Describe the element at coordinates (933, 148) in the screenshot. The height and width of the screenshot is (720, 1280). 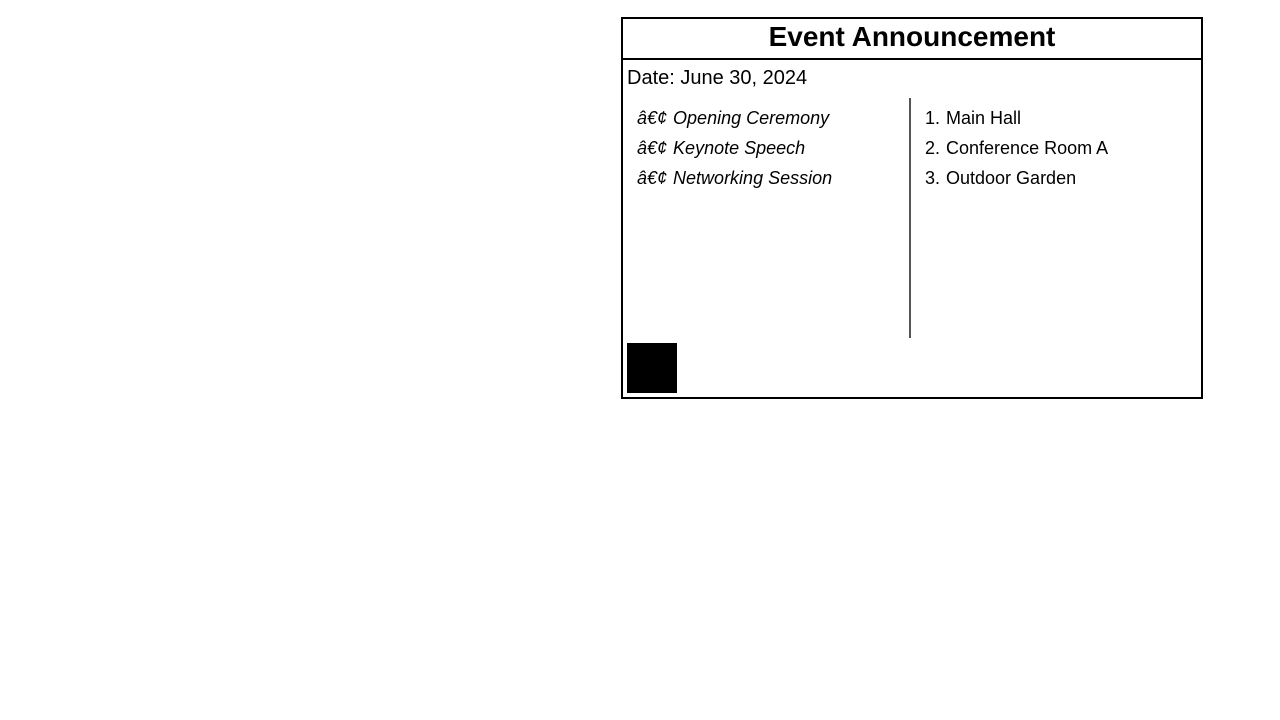
I see `venue-number: 2.` at that location.